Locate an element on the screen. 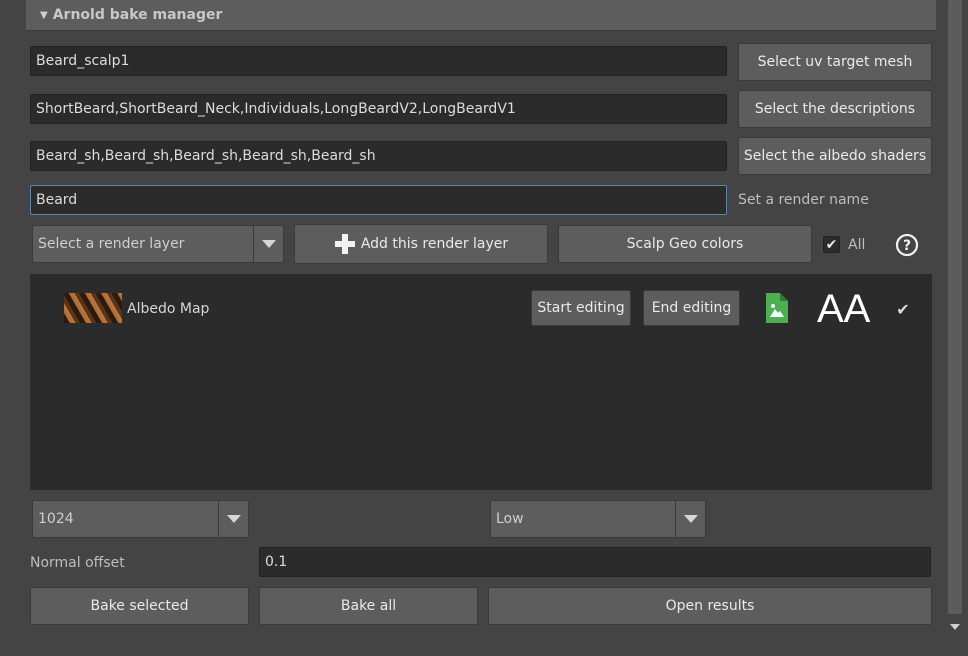 Image resolution: width=968 pixels, height=656 pixels. render-name-label: Set a render name is located at coordinates (803, 200).